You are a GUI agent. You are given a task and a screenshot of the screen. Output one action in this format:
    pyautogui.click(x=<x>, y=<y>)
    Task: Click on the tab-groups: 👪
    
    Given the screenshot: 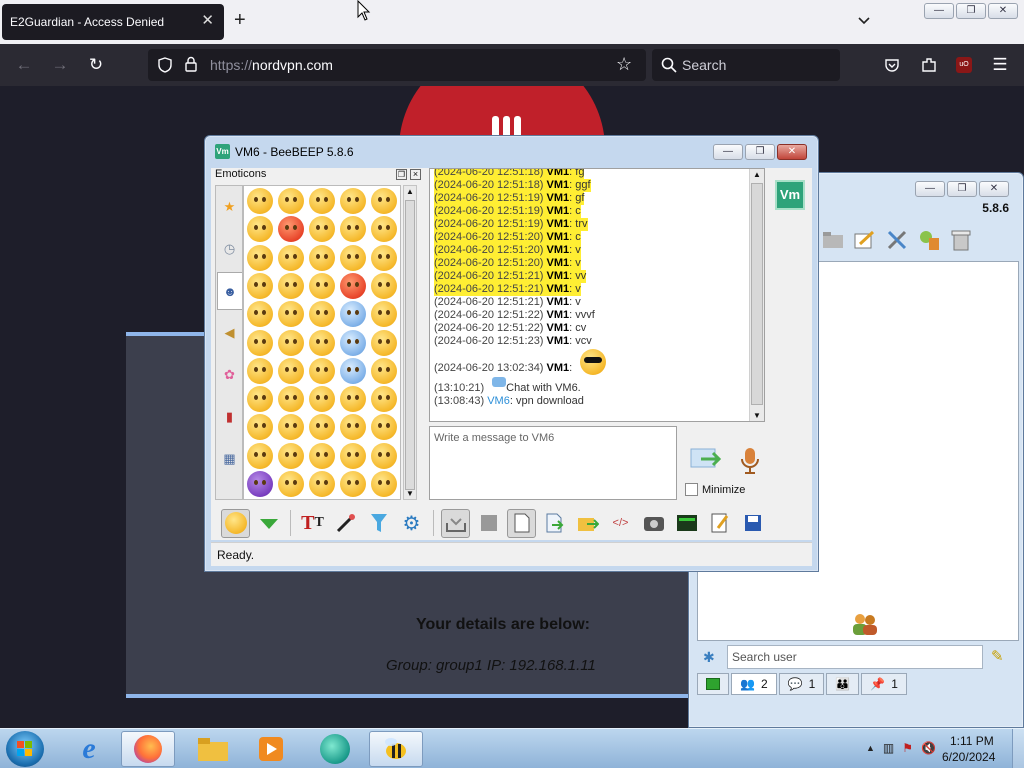 What is the action you would take?
    pyautogui.click(x=843, y=684)
    